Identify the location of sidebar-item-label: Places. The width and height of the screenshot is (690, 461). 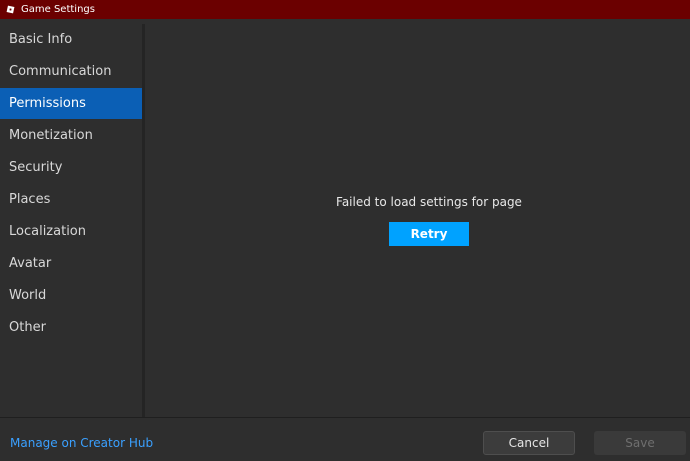
(30, 199).